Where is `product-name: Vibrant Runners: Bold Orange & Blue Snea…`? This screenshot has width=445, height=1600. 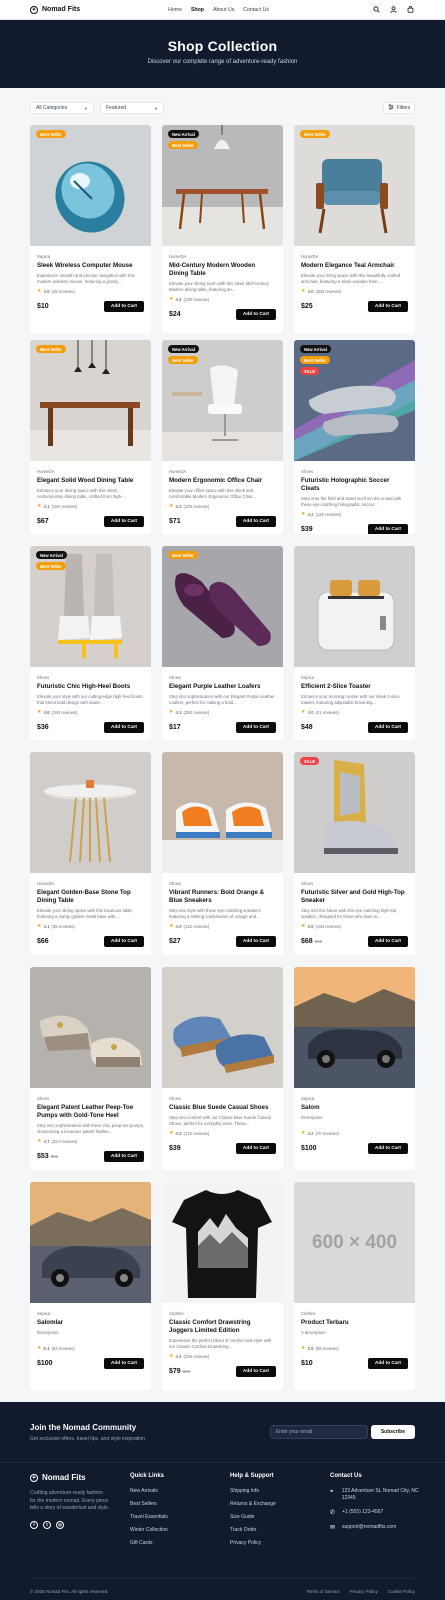
product-name: Vibrant Runners: Bold Orange & Blue Snea… is located at coordinates (222, 897).